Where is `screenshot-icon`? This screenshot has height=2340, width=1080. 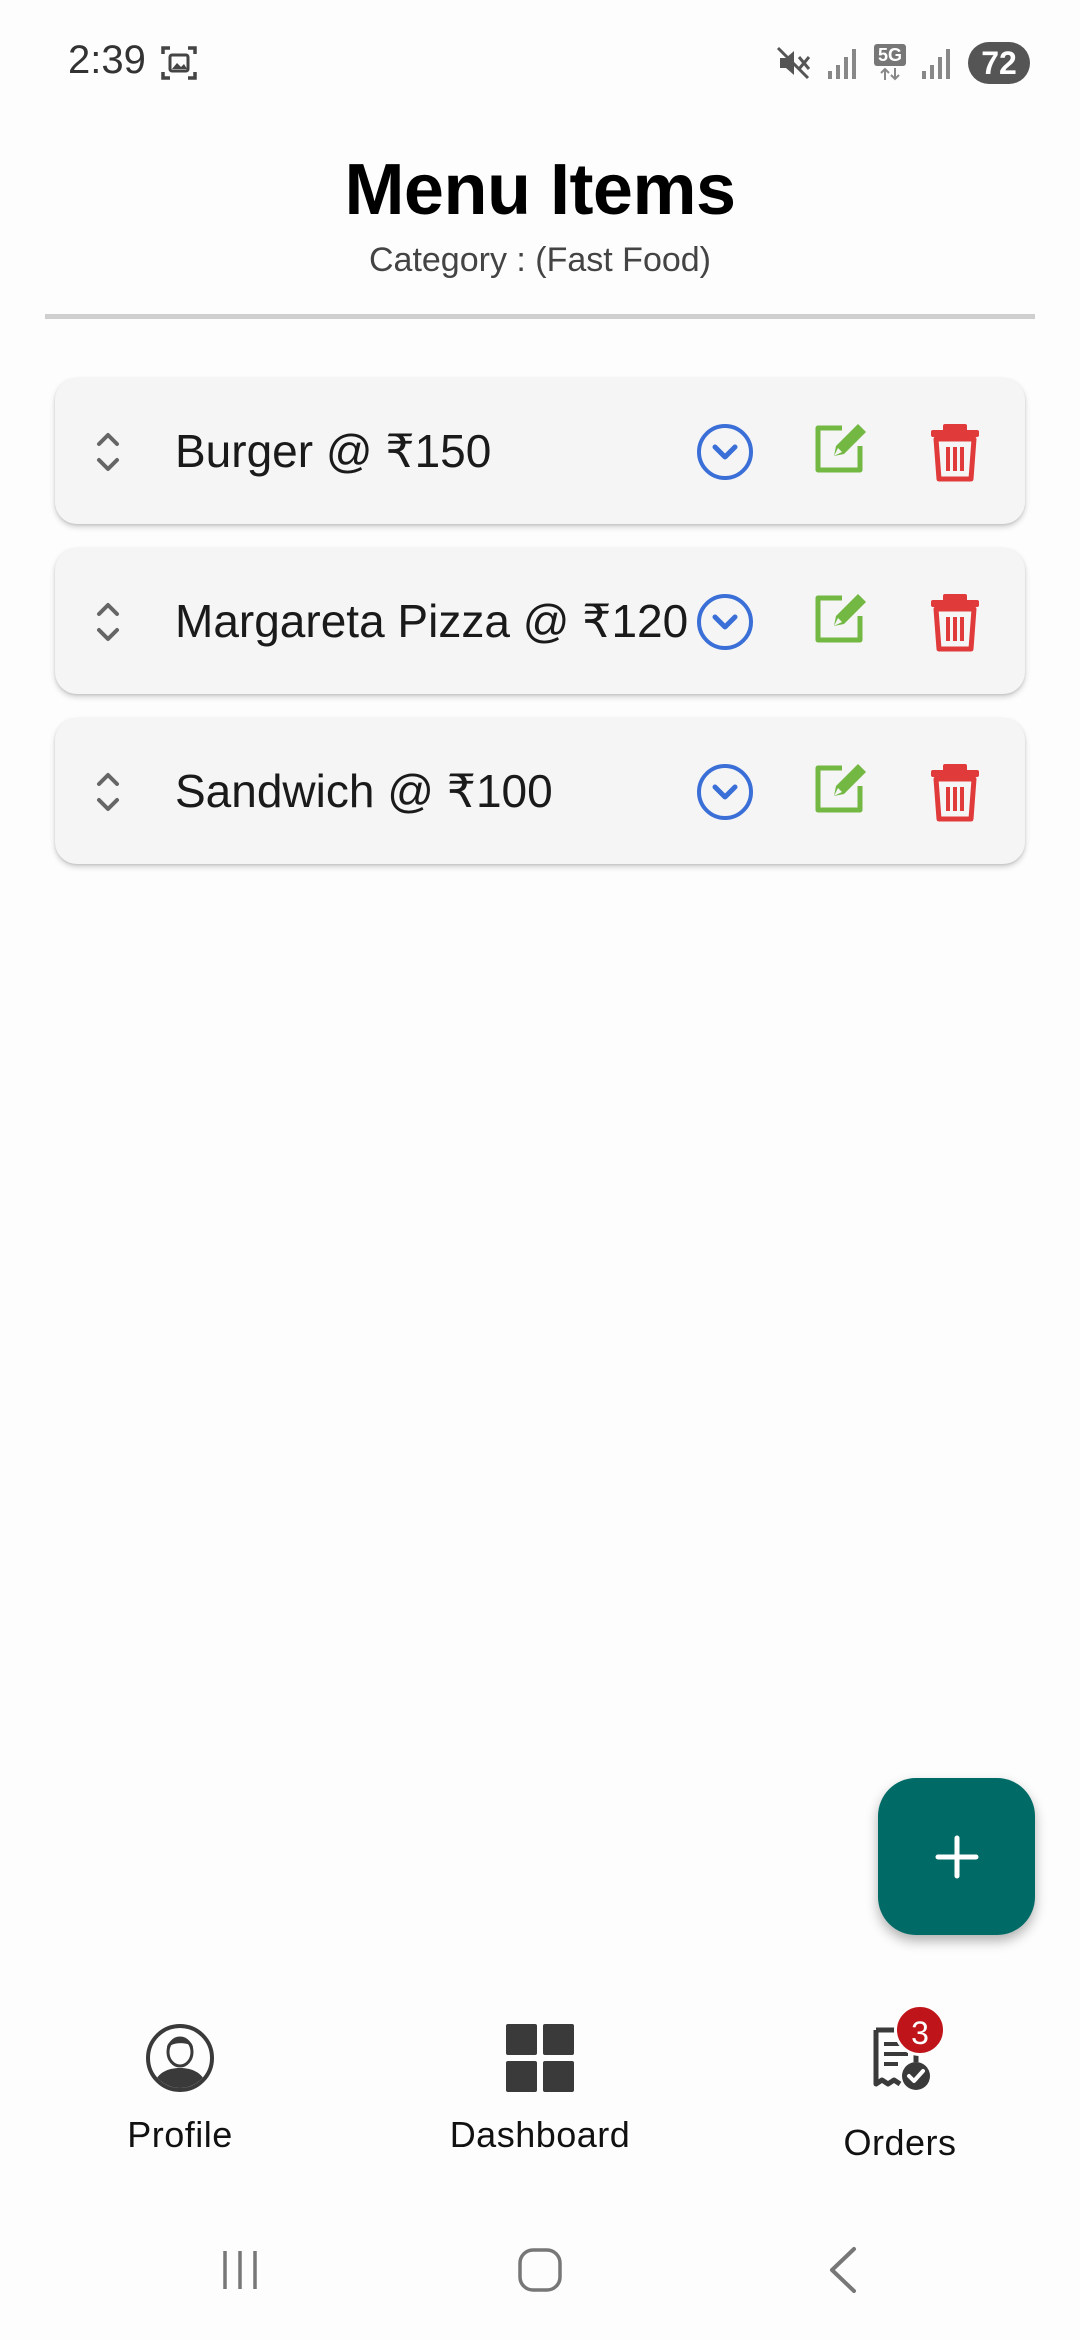 screenshot-icon is located at coordinates (179, 63).